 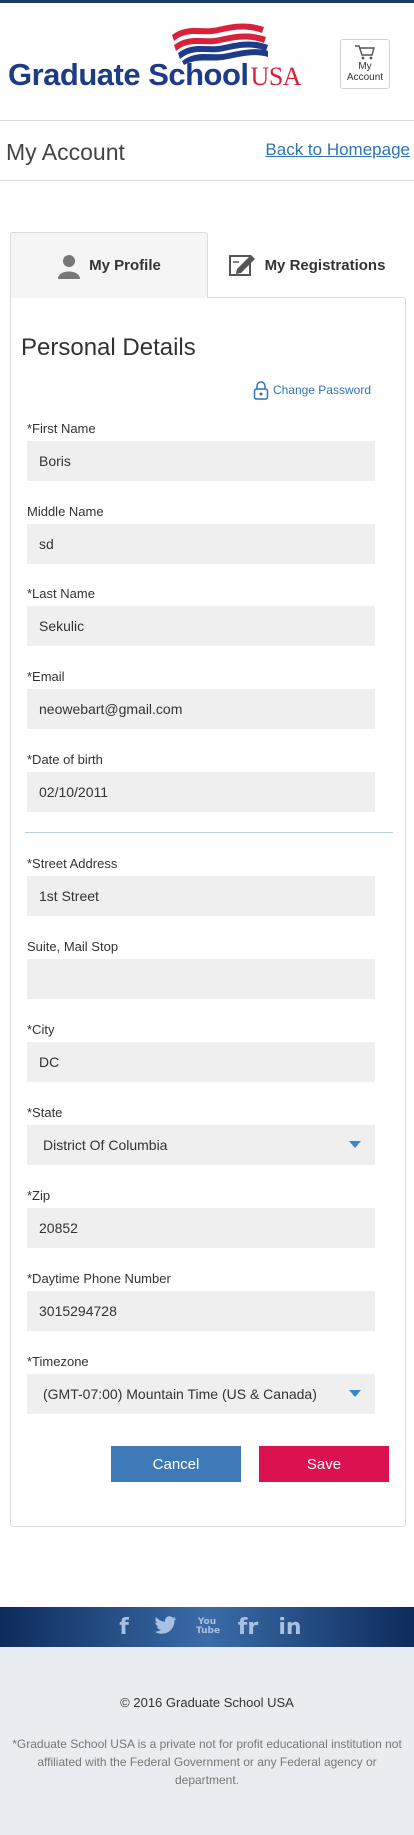 What do you see at coordinates (324, 1464) in the screenshot?
I see `save-button: Save` at bounding box center [324, 1464].